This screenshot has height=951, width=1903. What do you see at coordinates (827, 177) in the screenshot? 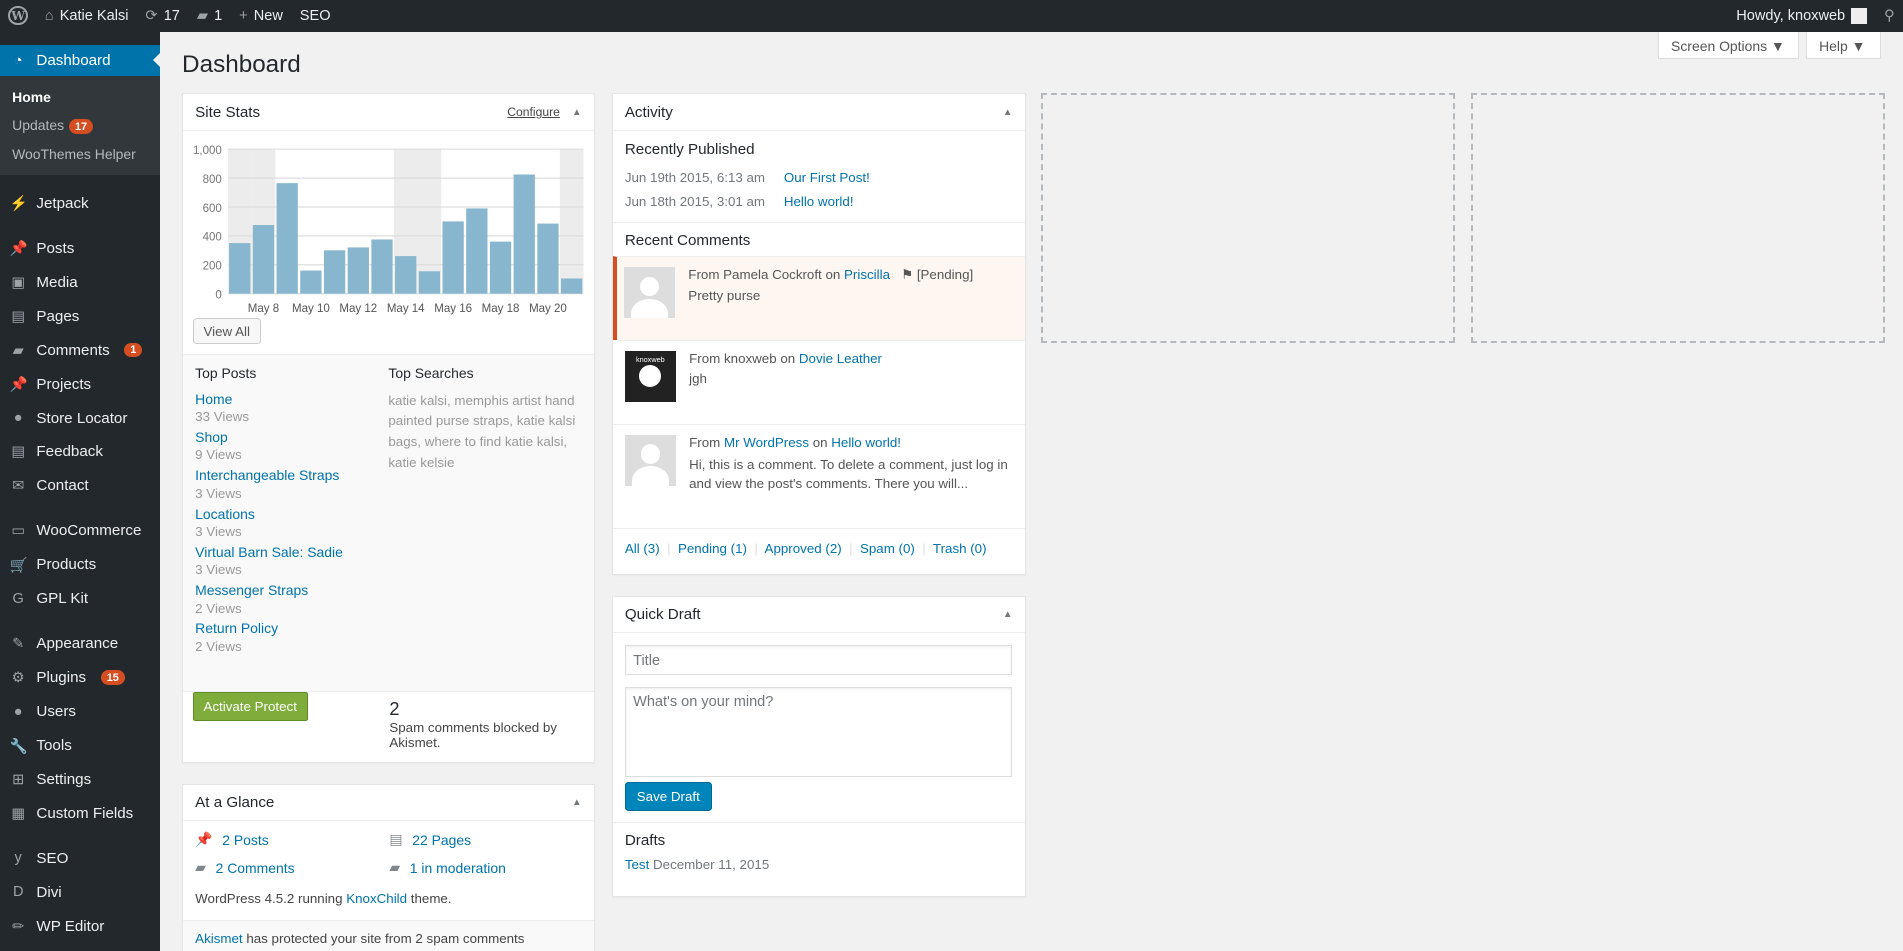
I see `published-post-link: Our First Post!` at bounding box center [827, 177].